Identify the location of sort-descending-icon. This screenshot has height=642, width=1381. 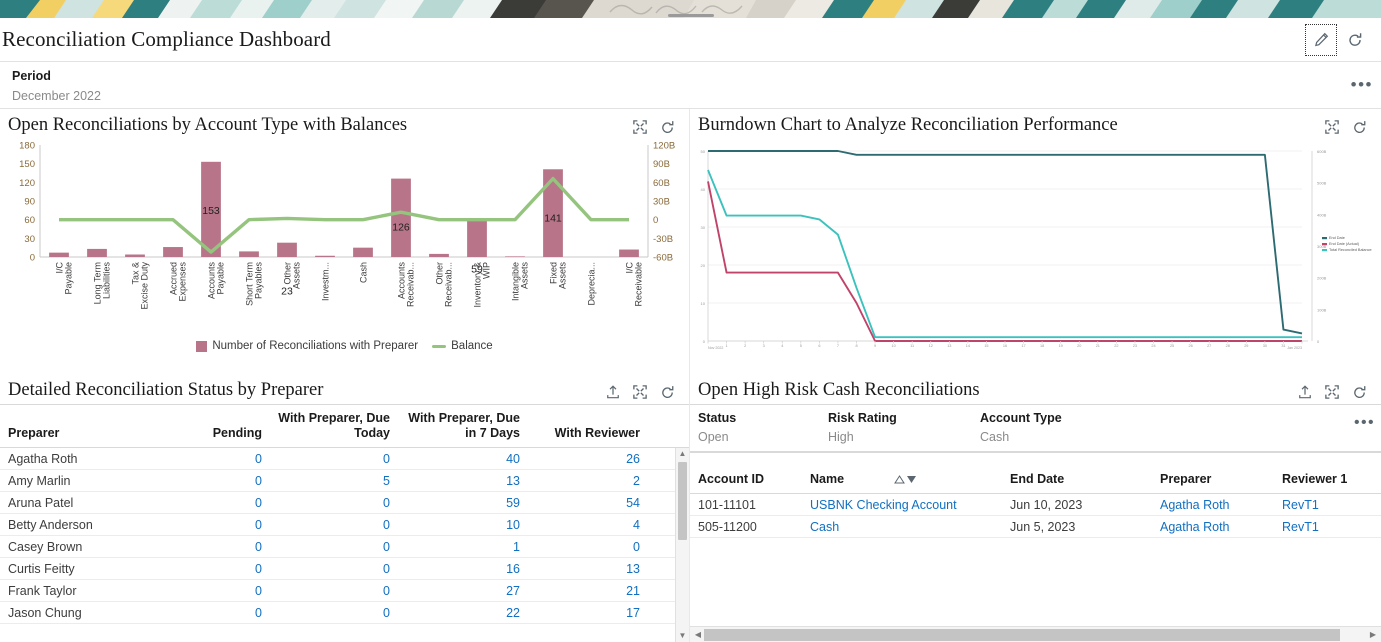
(911, 479).